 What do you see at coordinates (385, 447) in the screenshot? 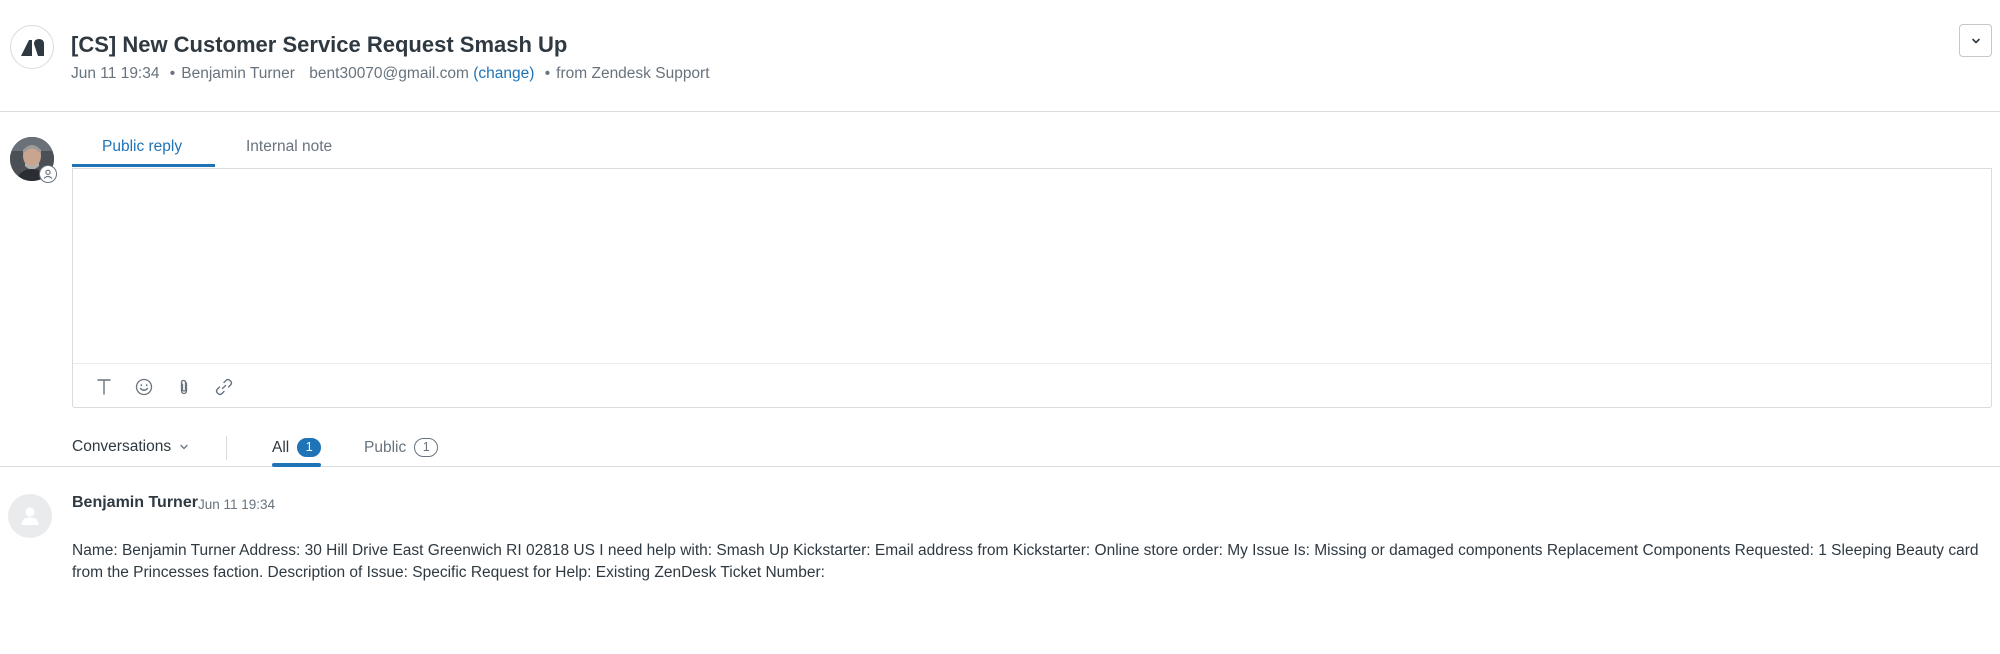
I see `filter-tab-public-label: Public` at bounding box center [385, 447].